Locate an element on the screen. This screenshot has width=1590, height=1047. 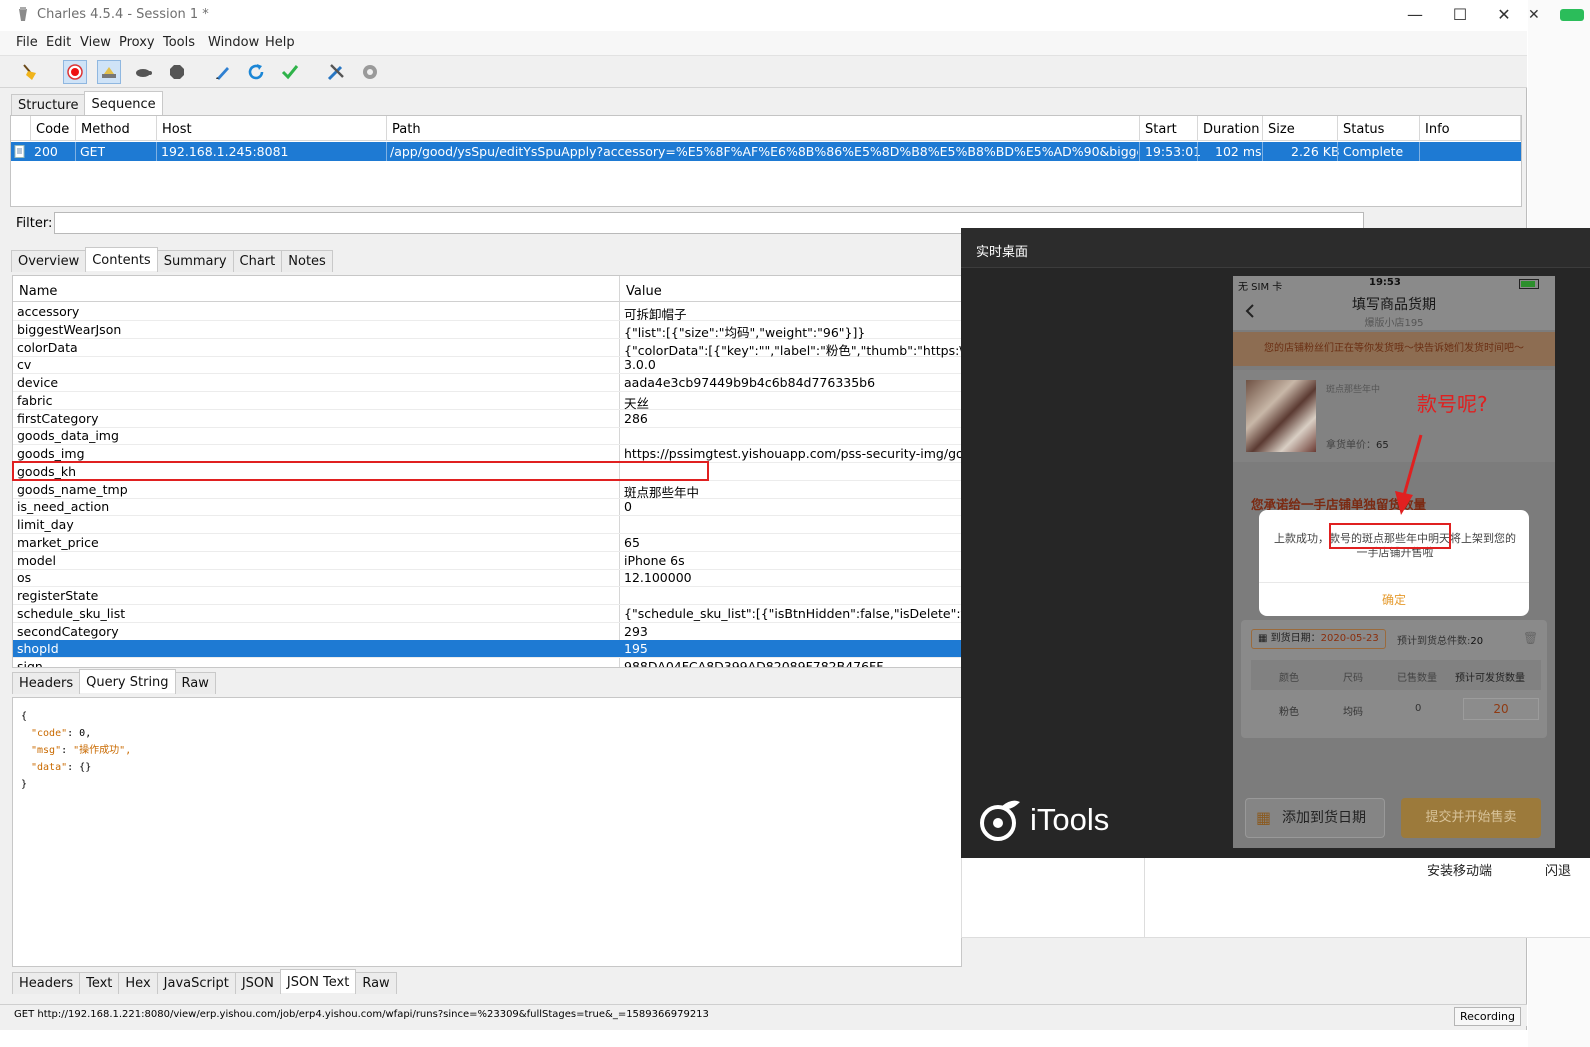
arrival-date-tag: ▦ 到货日期：2020-05-23 is located at coordinates (1318, 639).